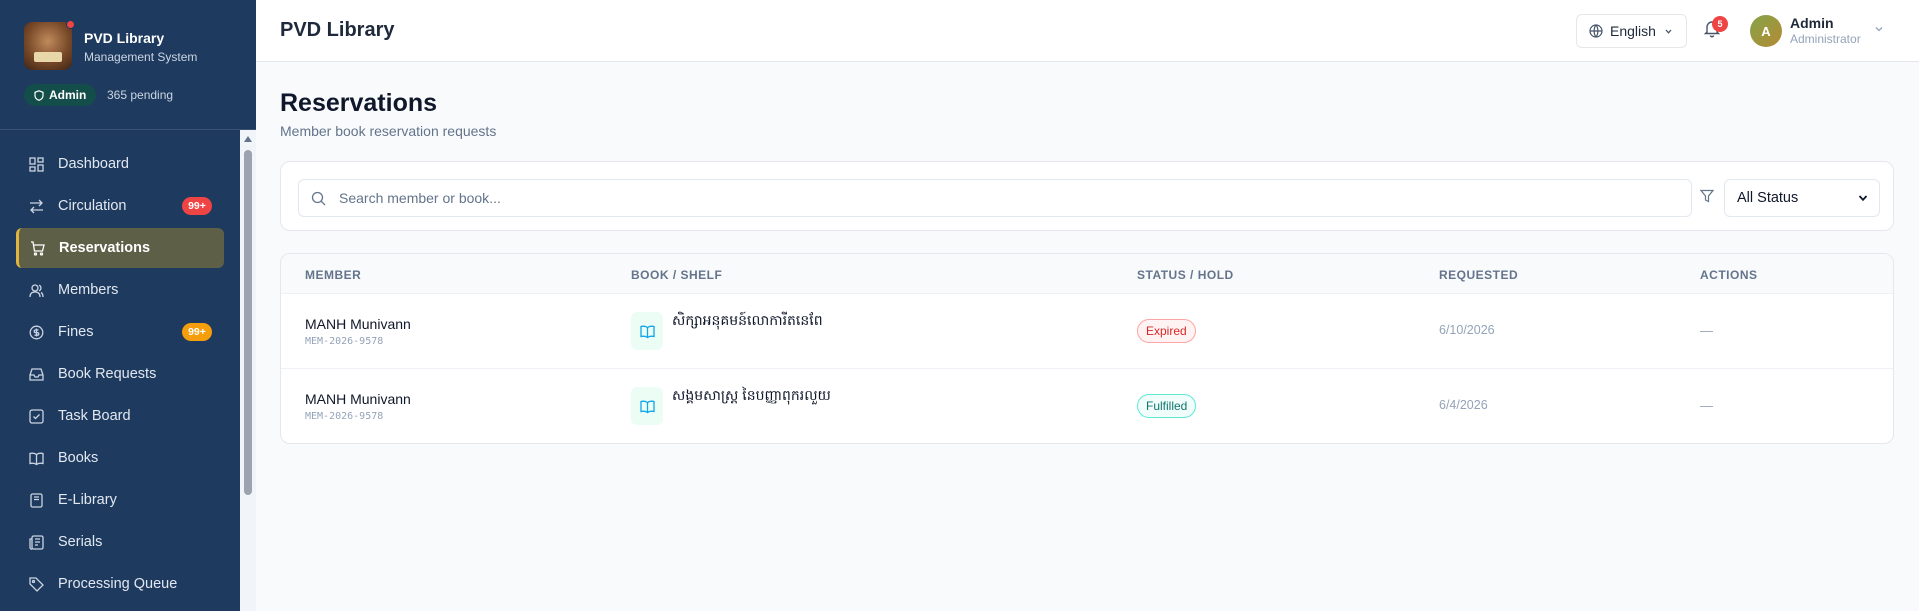  Describe the element at coordinates (105, 248) in the screenshot. I see `sidebar-item-label: Reservations` at that location.